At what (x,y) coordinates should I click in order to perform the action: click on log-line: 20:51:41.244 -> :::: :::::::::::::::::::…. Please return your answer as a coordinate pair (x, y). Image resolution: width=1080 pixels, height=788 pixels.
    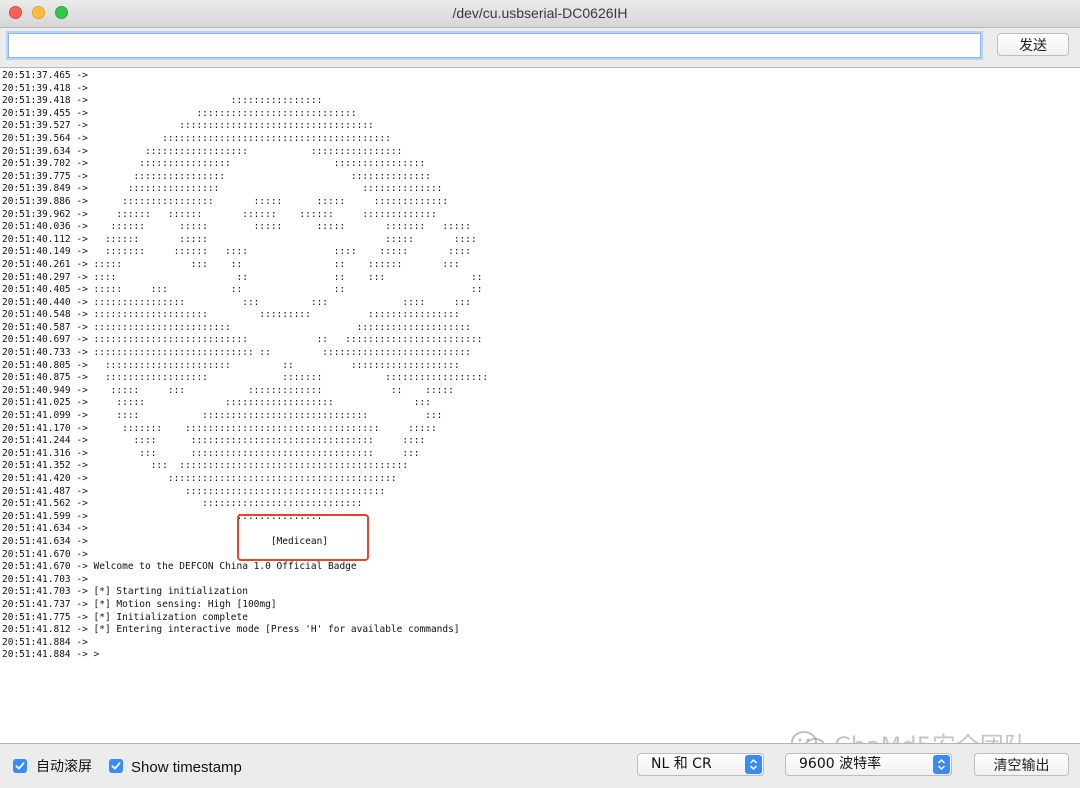
    Looking at the image, I should click on (214, 441).